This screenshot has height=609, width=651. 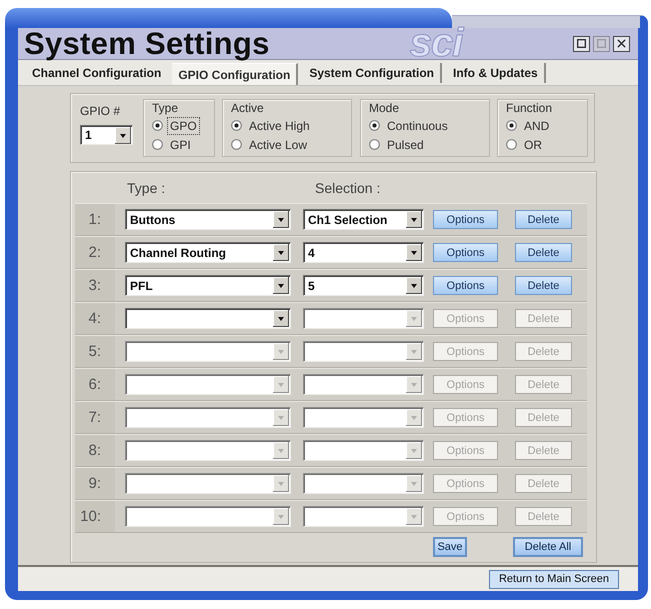 What do you see at coordinates (95, 384) in the screenshot?
I see `row-number: 6:` at bounding box center [95, 384].